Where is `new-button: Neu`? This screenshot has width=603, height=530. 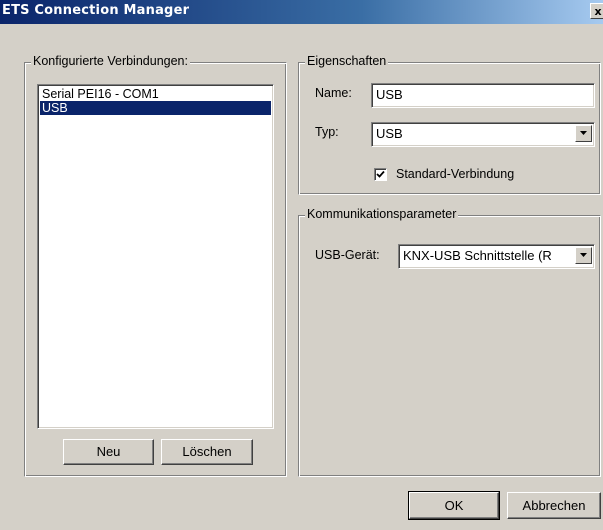 new-button: Neu is located at coordinates (108, 452).